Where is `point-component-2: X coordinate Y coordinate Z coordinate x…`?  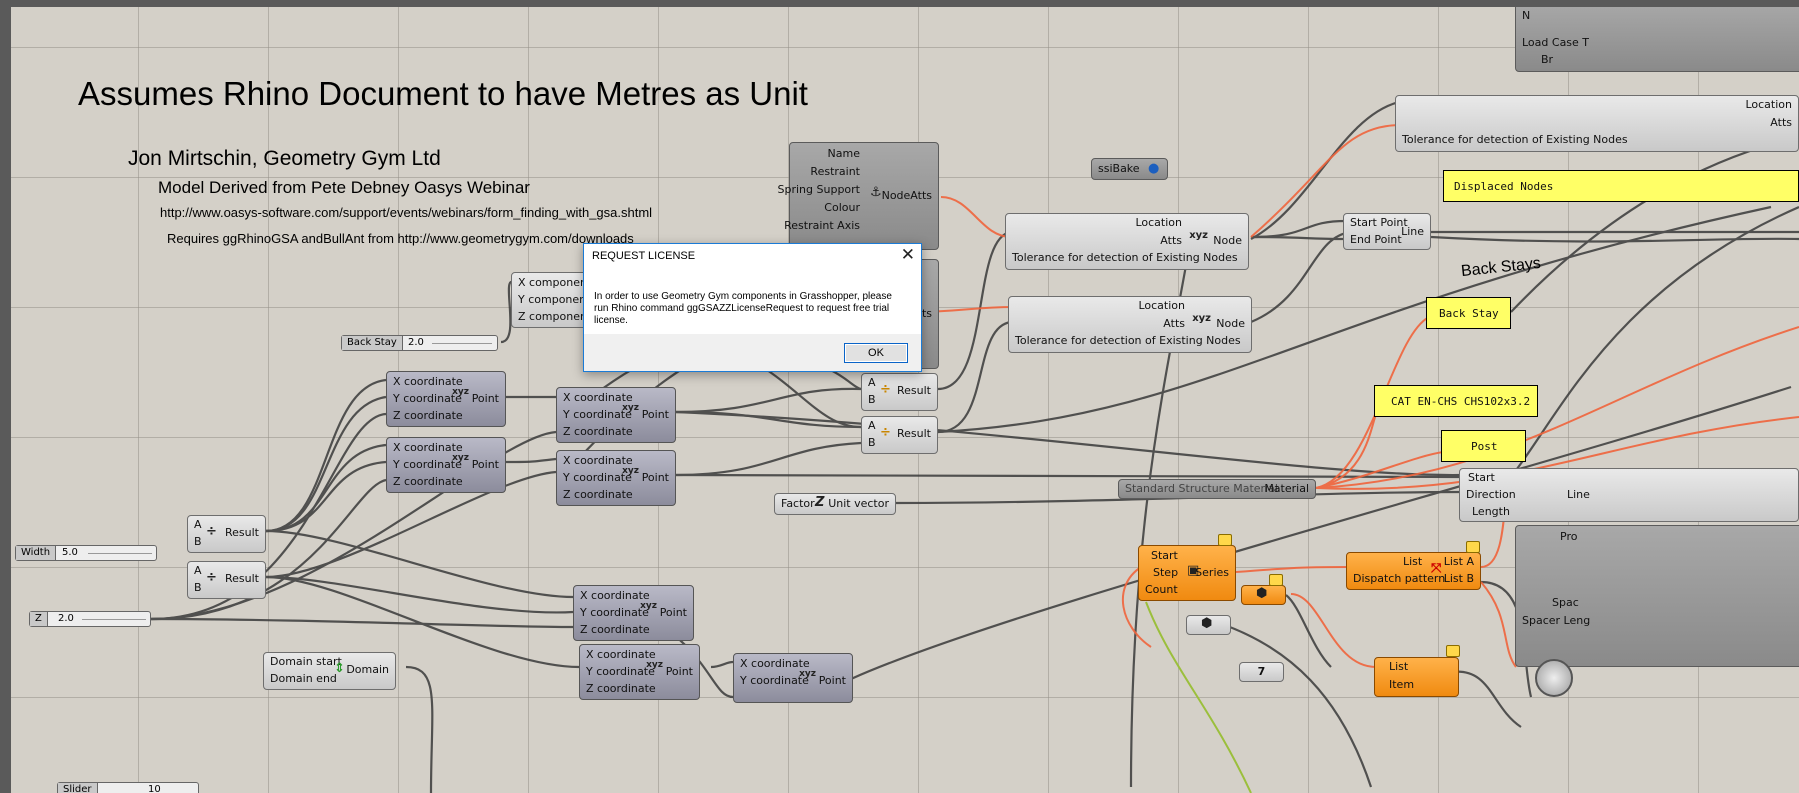
point-component-2: X coordinate Y coordinate Z coordinate x… is located at coordinates (446, 465).